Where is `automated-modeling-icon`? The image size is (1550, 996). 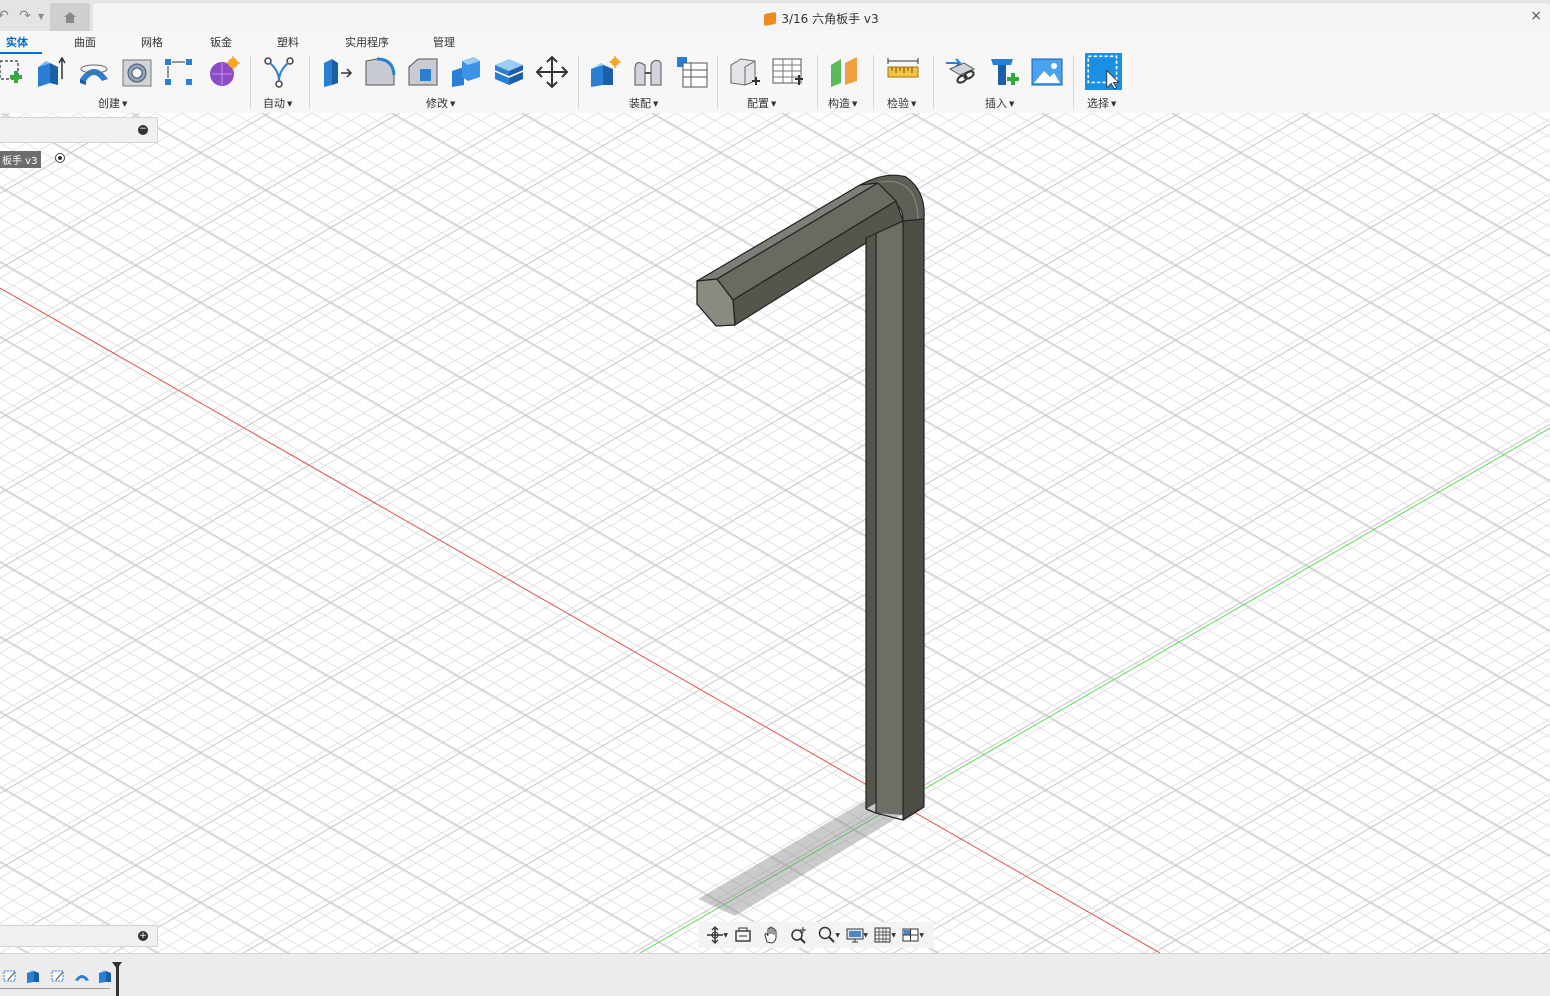
automated-modeling-icon is located at coordinates (279, 72).